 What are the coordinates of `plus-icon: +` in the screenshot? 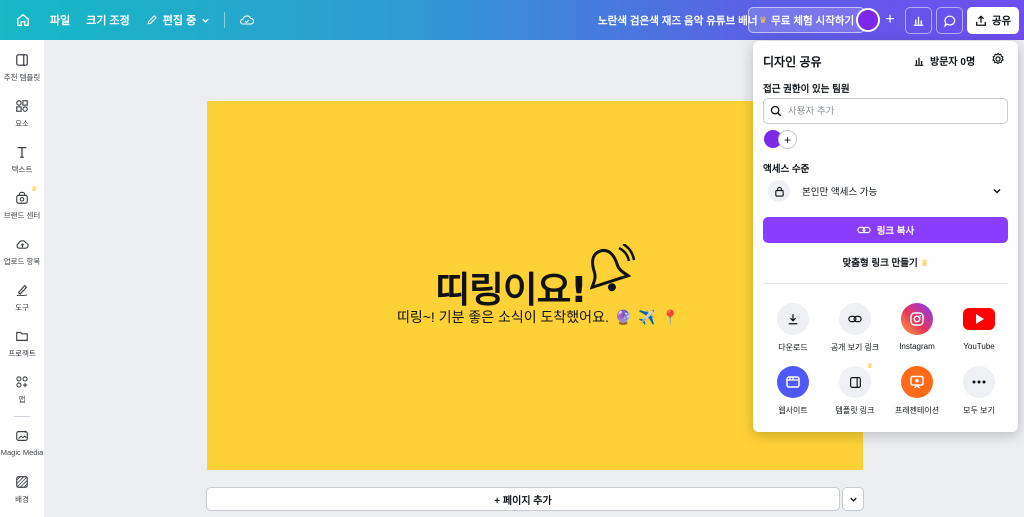 It's located at (890, 19).